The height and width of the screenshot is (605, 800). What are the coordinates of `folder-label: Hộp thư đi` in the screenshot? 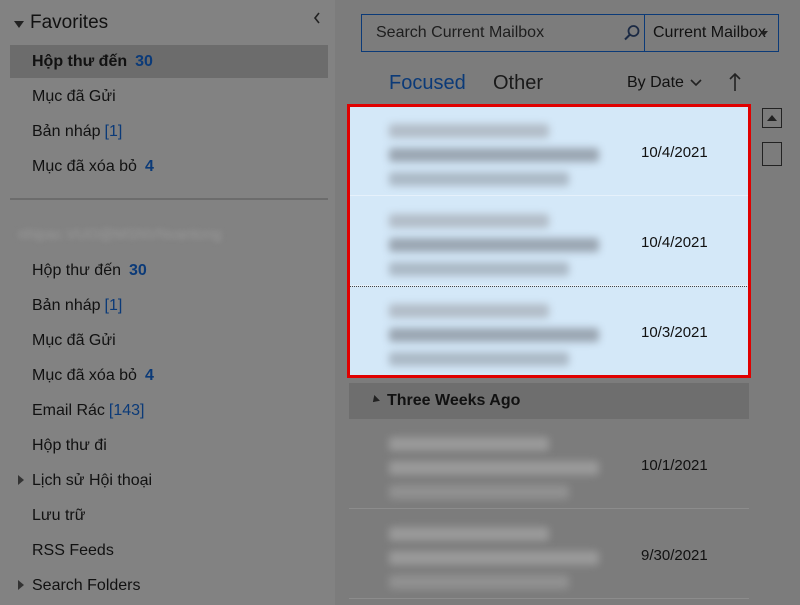 It's located at (69, 445).